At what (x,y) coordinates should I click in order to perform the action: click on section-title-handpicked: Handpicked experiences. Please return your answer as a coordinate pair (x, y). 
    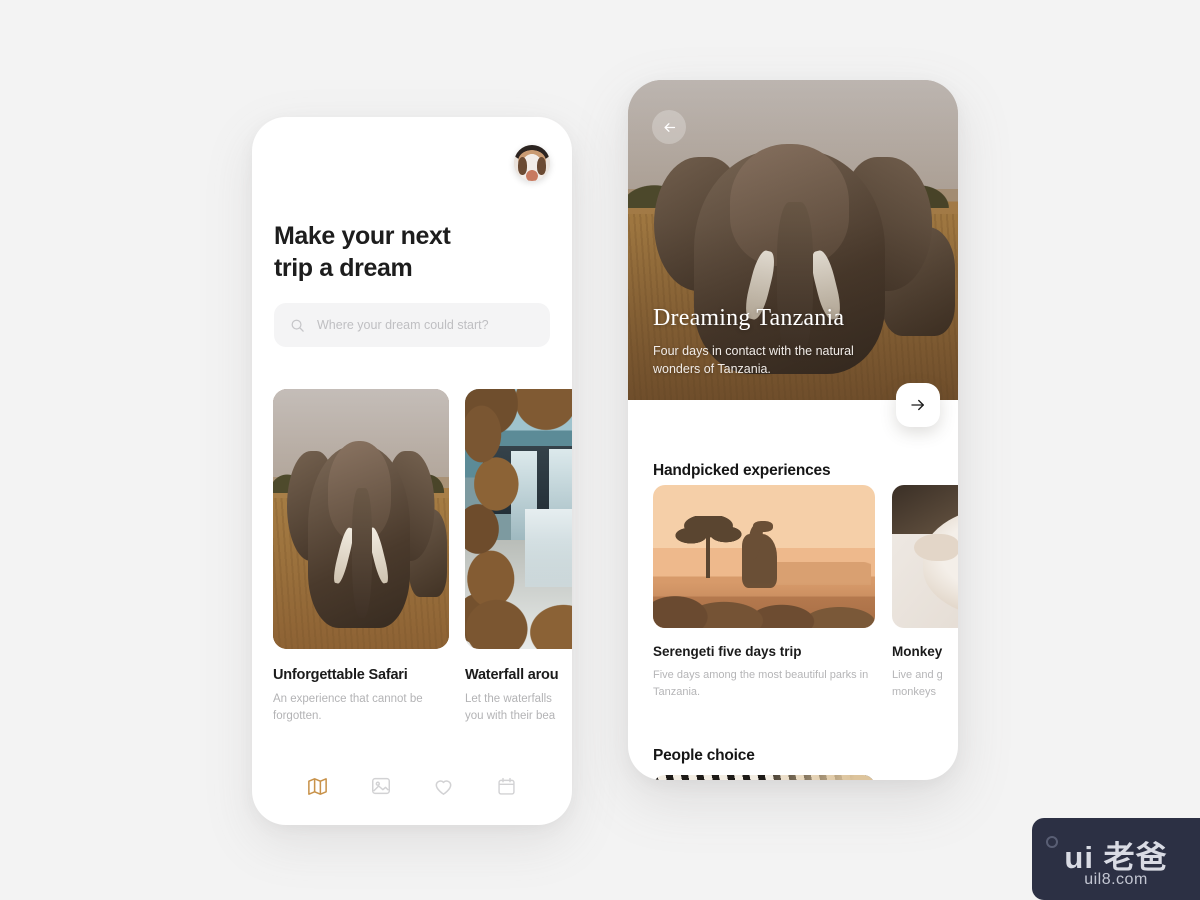
    Looking at the image, I should click on (742, 470).